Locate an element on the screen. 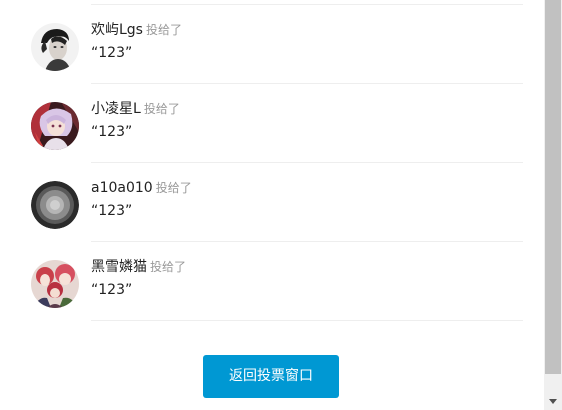  vertical-scrollbar is located at coordinates (553, 205).